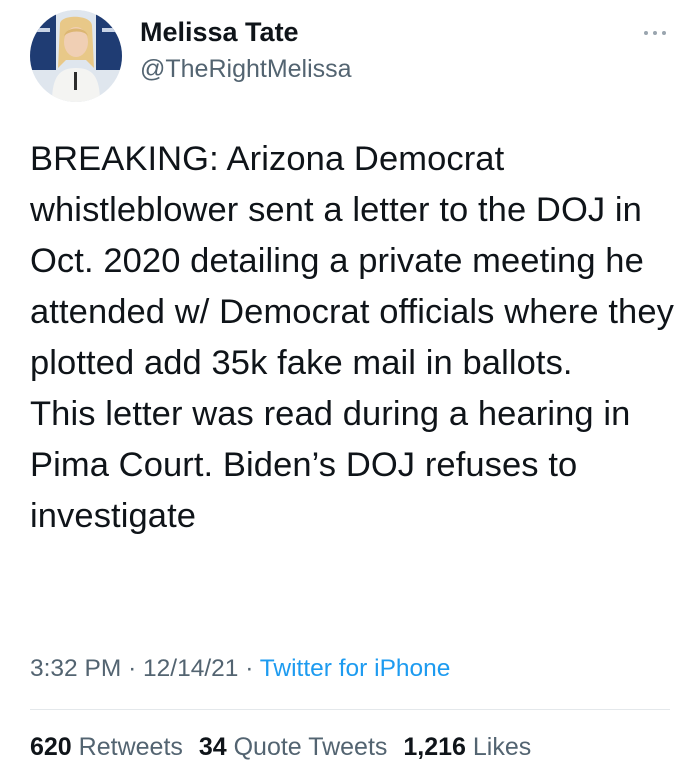 This screenshot has height=780, width=700. Describe the element at coordinates (190, 668) in the screenshot. I see `tweet-date: 12/14/21` at that location.